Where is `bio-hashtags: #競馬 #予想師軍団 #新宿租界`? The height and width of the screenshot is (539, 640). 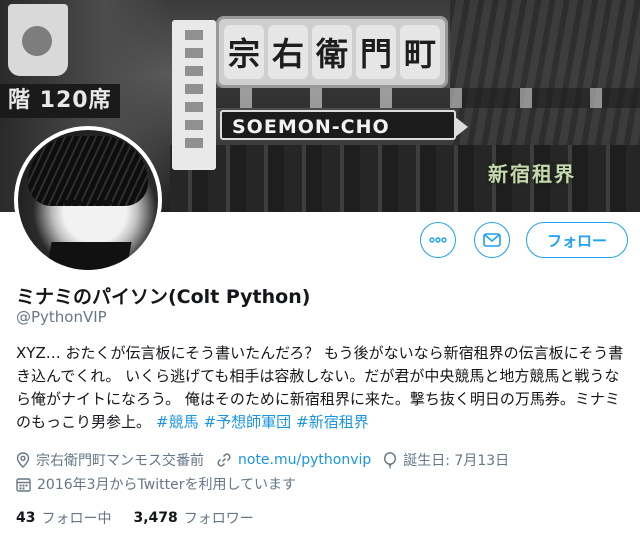
bio-hashtags: #競馬 #予想師軍団 #新宿租界 is located at coordinates (260, 422).